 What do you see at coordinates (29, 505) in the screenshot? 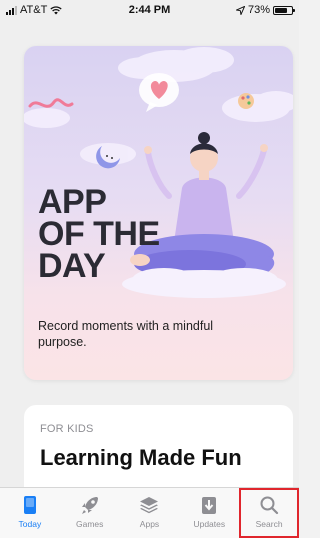
I see `today-icon` at bounding box center [29, 505].